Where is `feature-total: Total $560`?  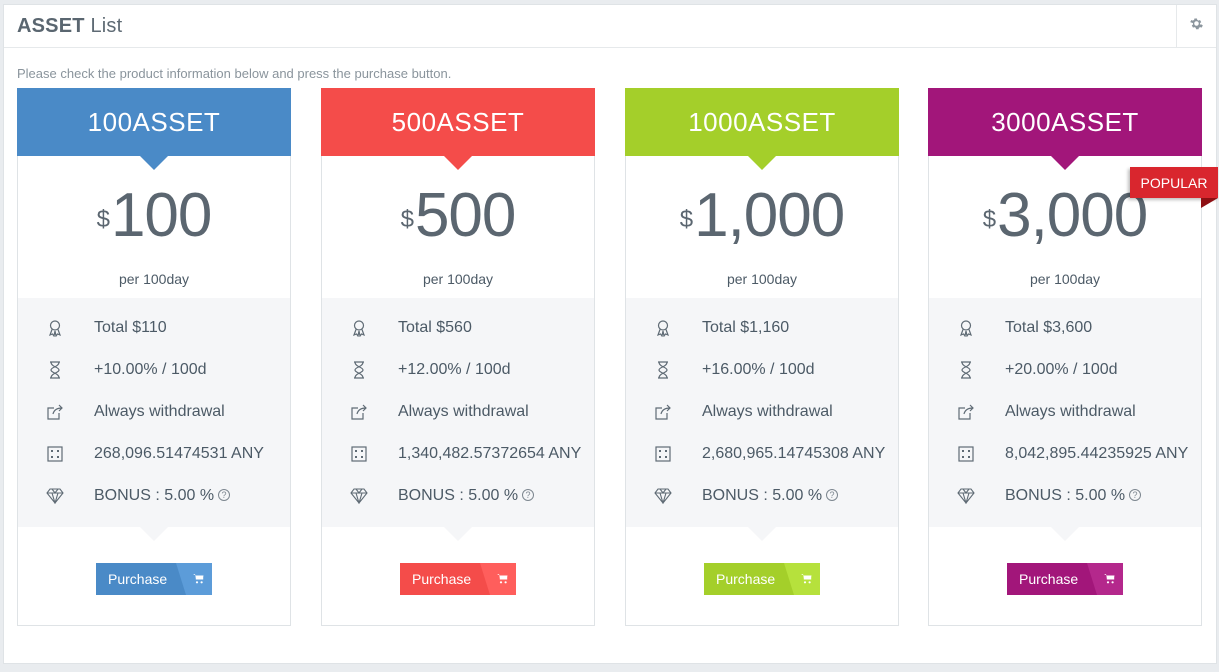 feature-total: Total $560 is located at coordinates (458, 328).